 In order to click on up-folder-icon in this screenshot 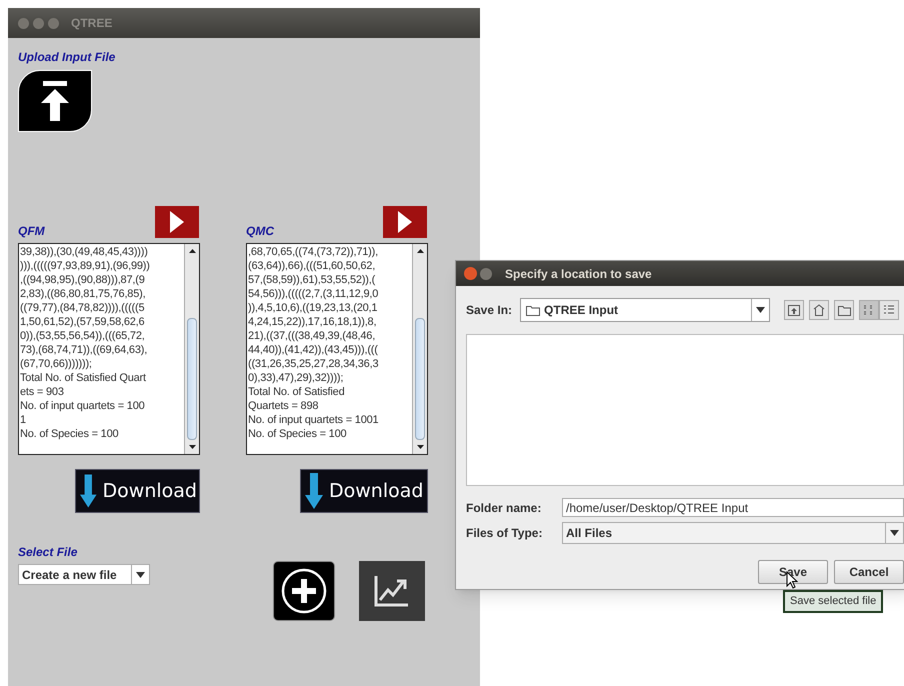, I will do `click(794, 310)`.